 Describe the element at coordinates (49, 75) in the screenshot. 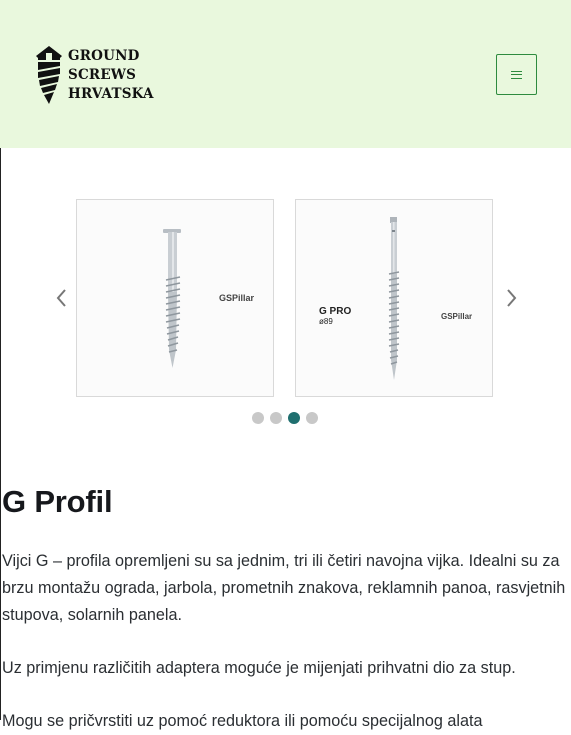

I see `screw-logo-icon` at that location.